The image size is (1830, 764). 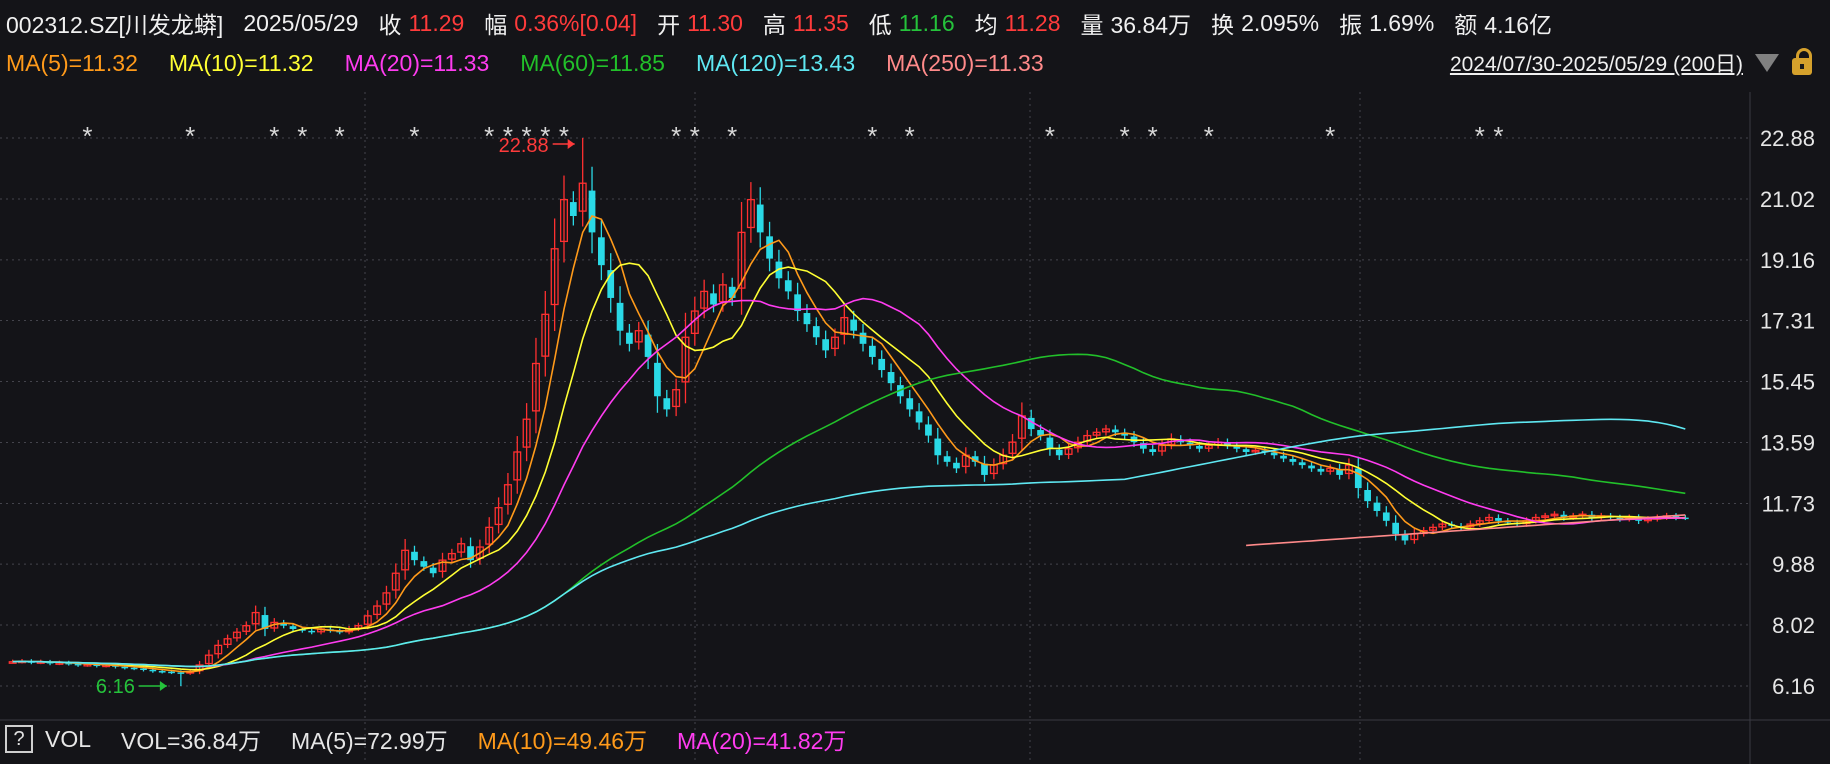 I want to click on volume-value: 36.84万, so click(x=1151, y=25).